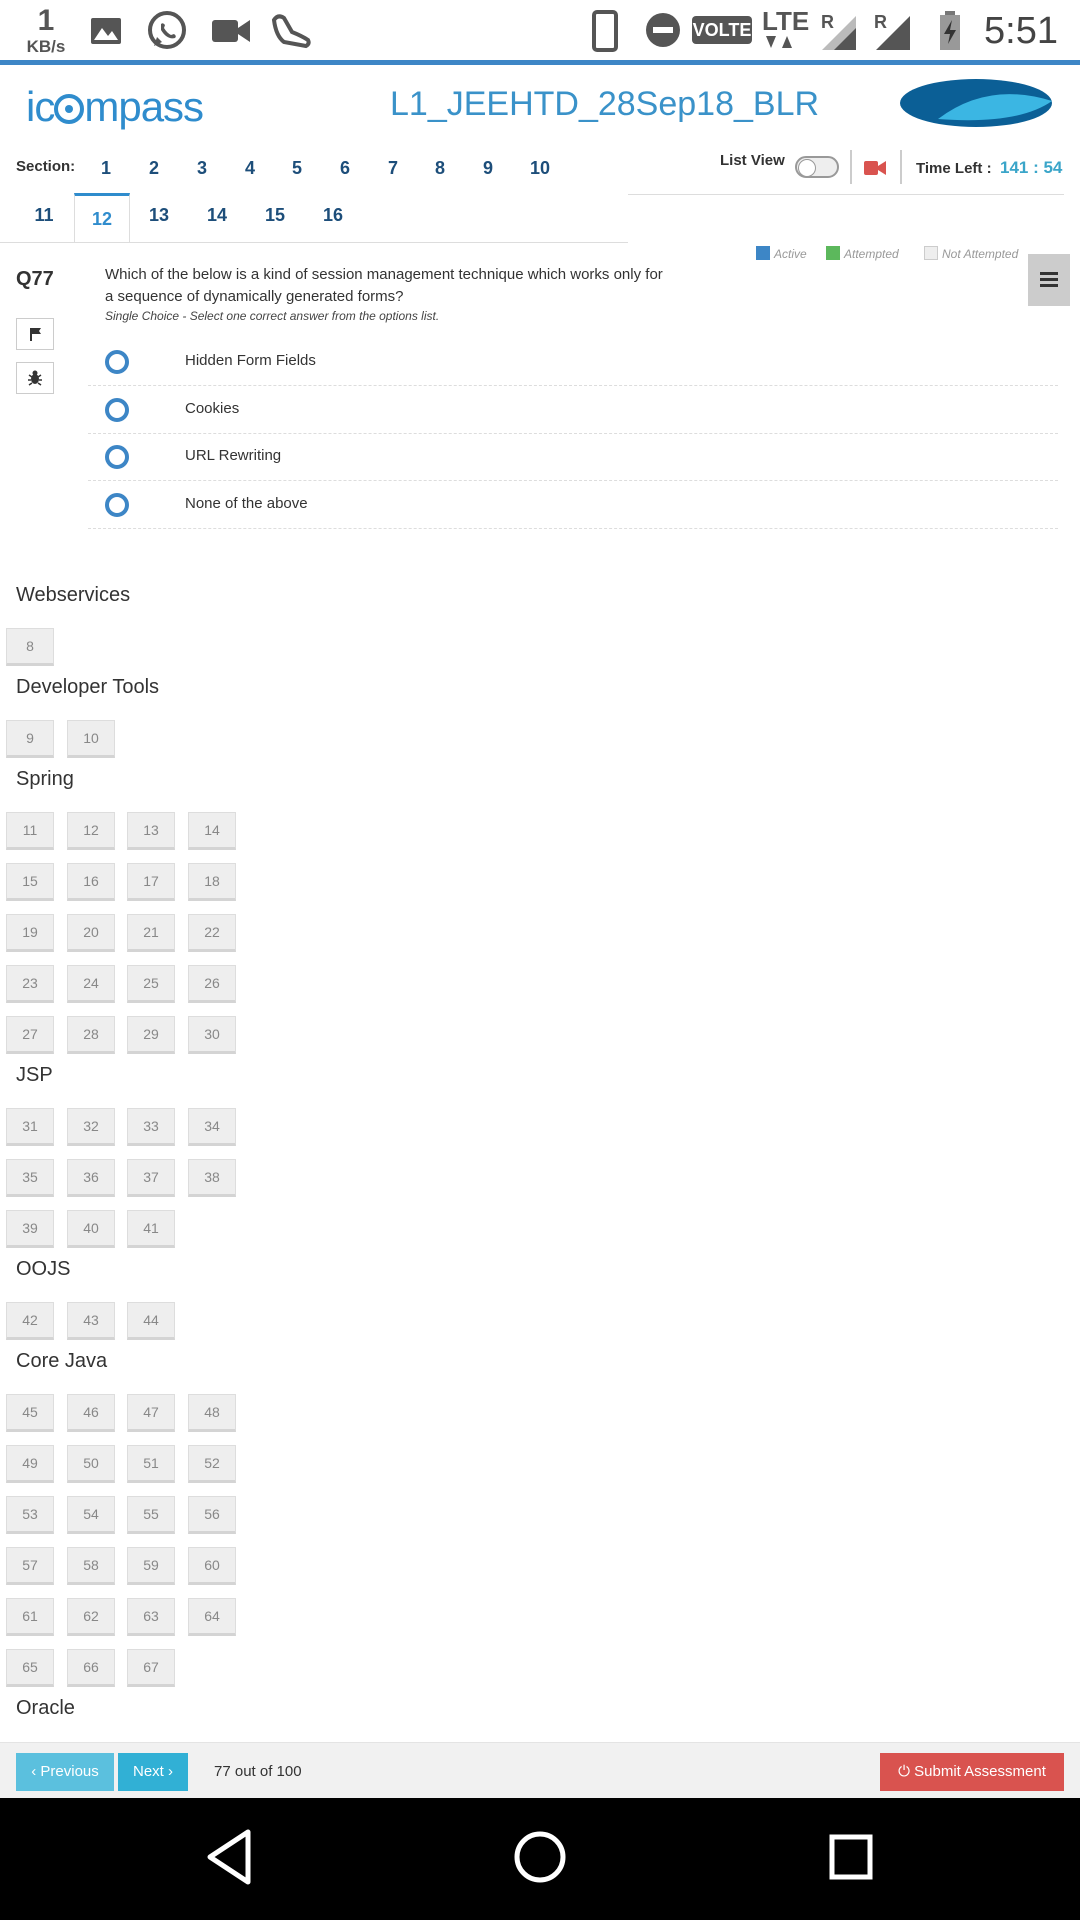  What do you see at coordinates (151, 1617) in the screenshot?
I see `question-palette-button: 63` at bounding box center [151, 1617].